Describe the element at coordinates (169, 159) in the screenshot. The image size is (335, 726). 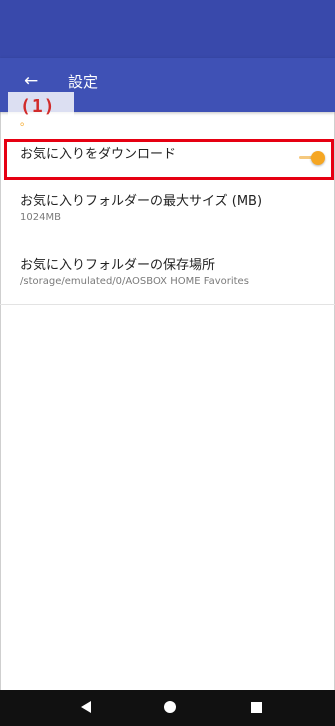
I see `annotation-highlight-box` at that location.